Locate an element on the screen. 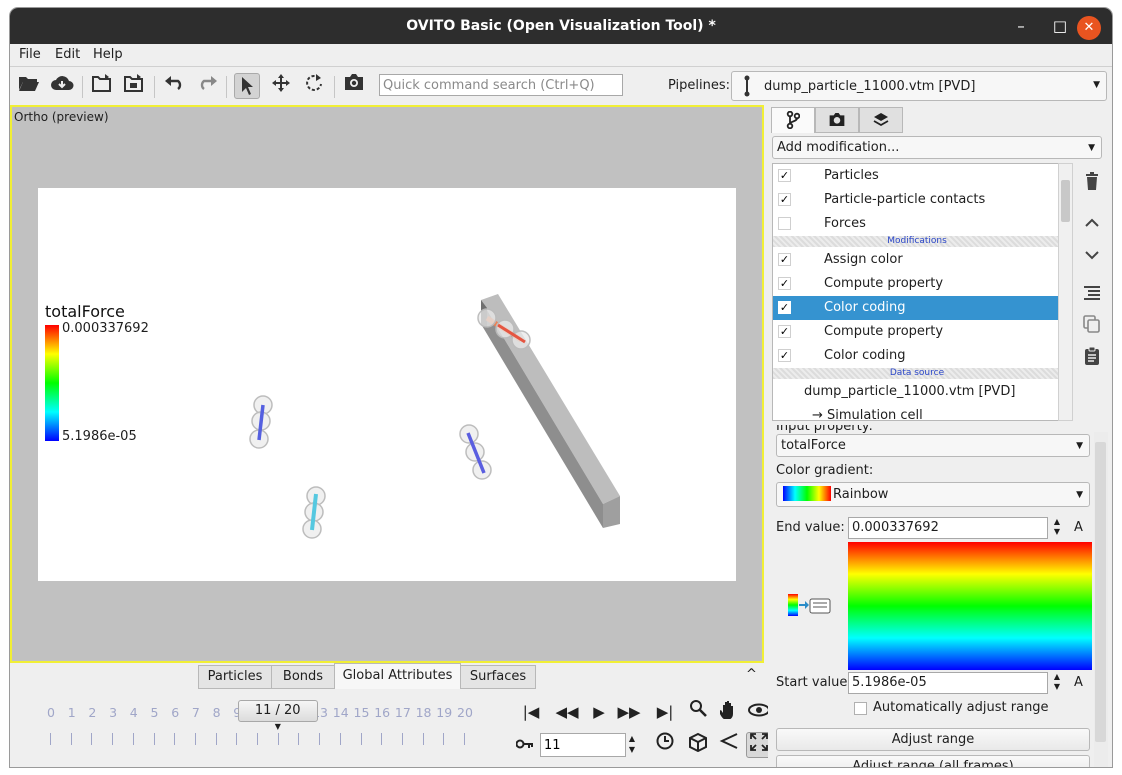 This screenshot has width=1122, height=775. tab-overlays is located at coordinates (881, 120).